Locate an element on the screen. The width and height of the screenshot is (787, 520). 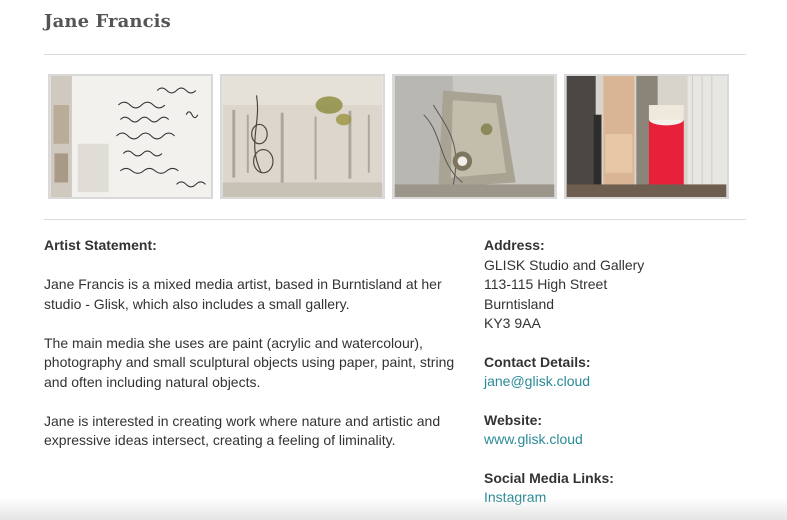
contact-label: Contact Details: is located at coordinates (537, 361).